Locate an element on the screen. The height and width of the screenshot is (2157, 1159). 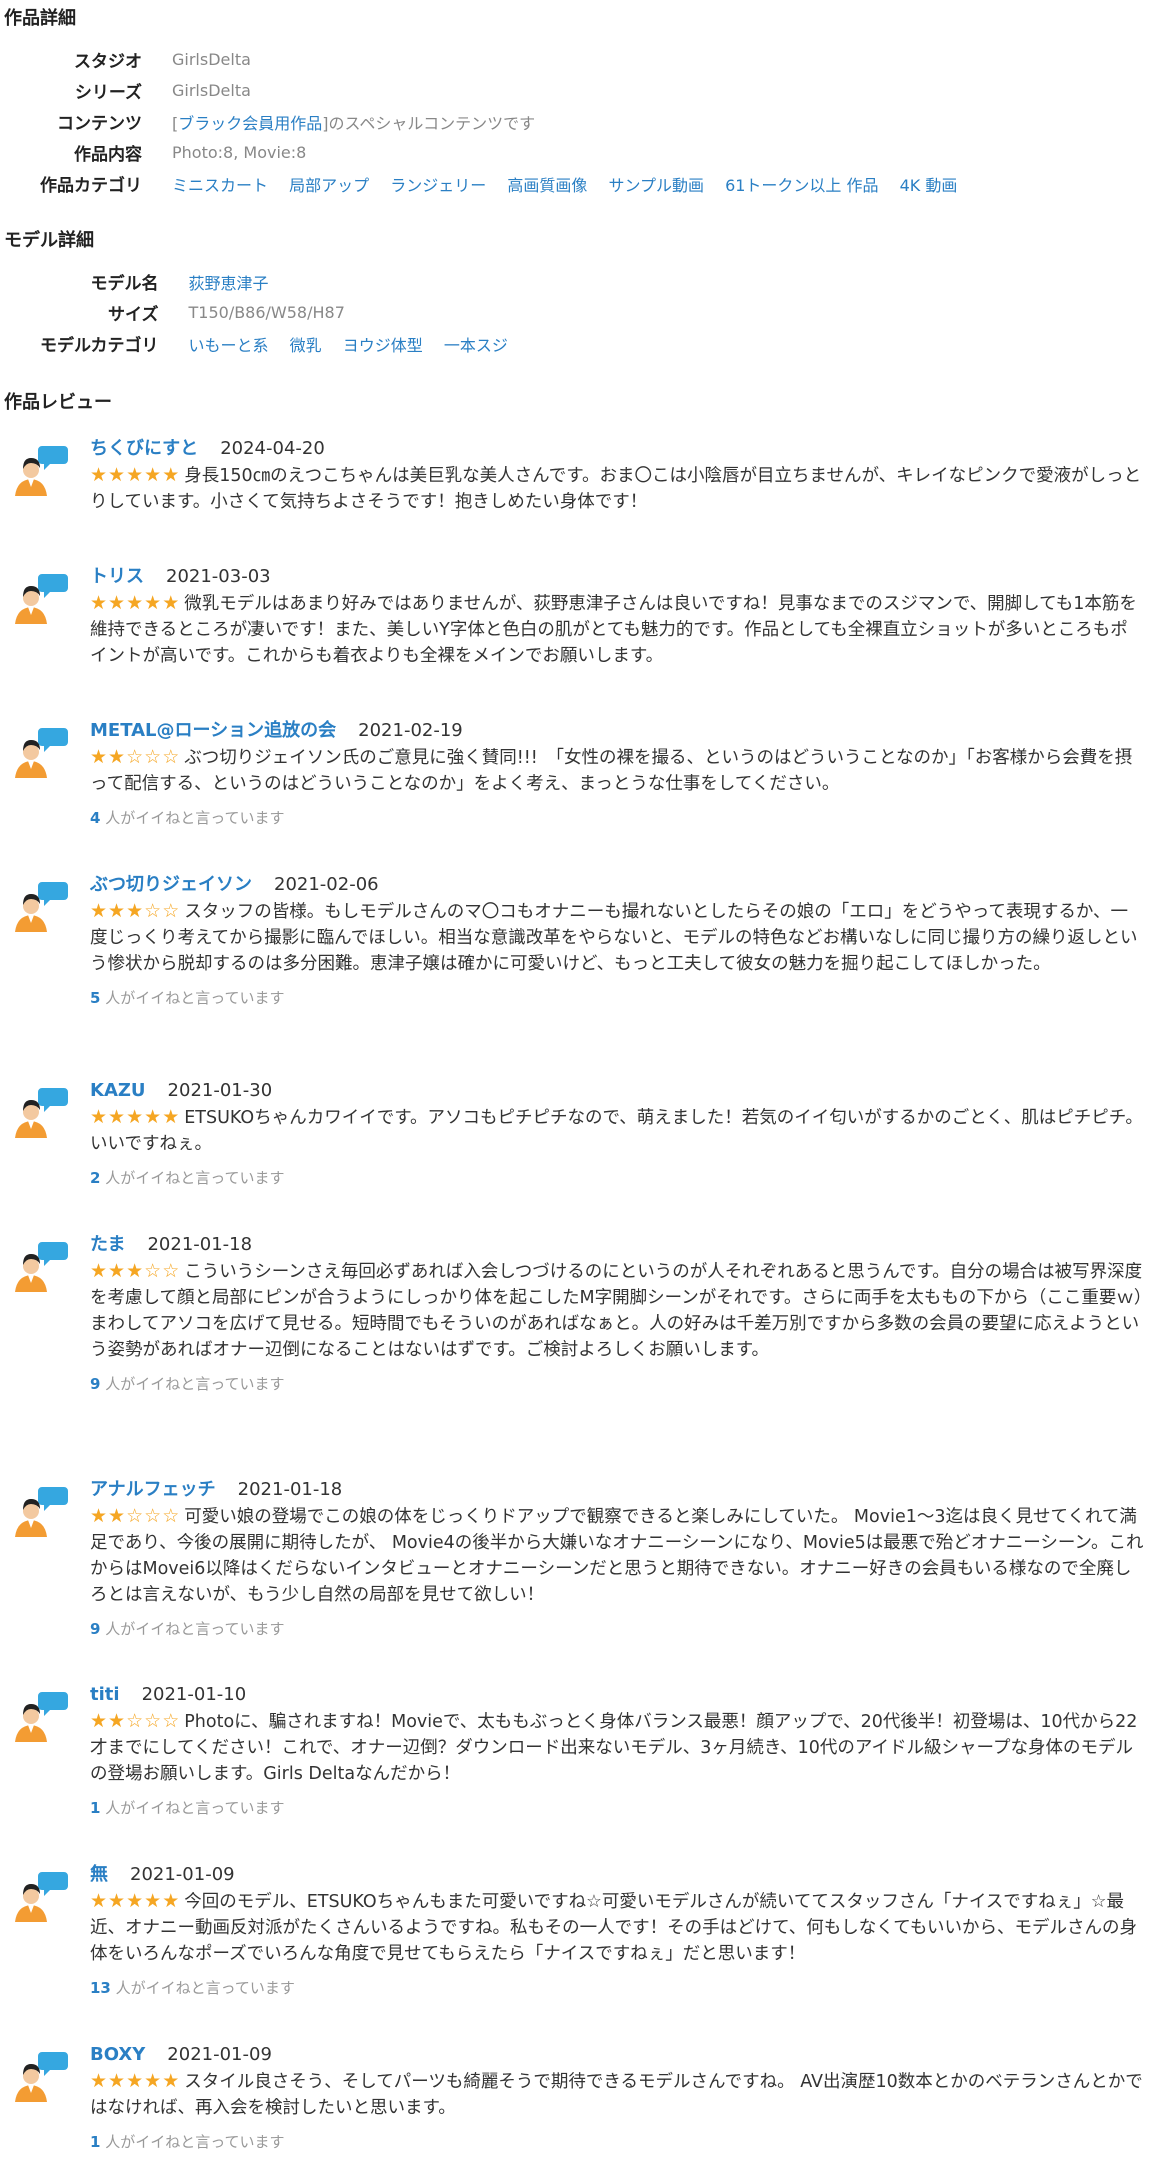
reviews-heading: 作品レビュー is located at coordinates (58, 402).